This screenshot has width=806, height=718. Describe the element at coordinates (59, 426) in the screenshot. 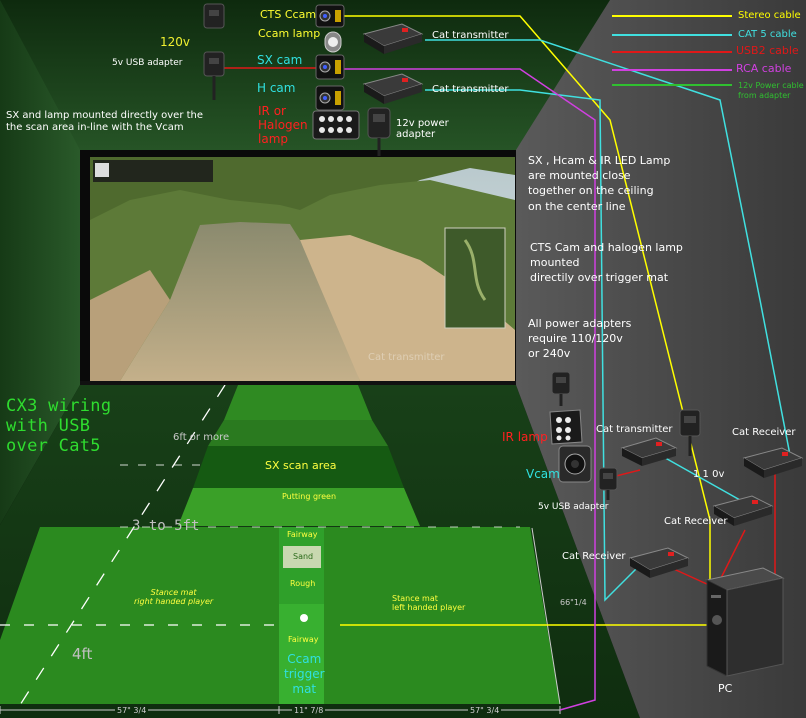

I see `diagram-title: CX3 wiring with USB over Cat5` at that location.